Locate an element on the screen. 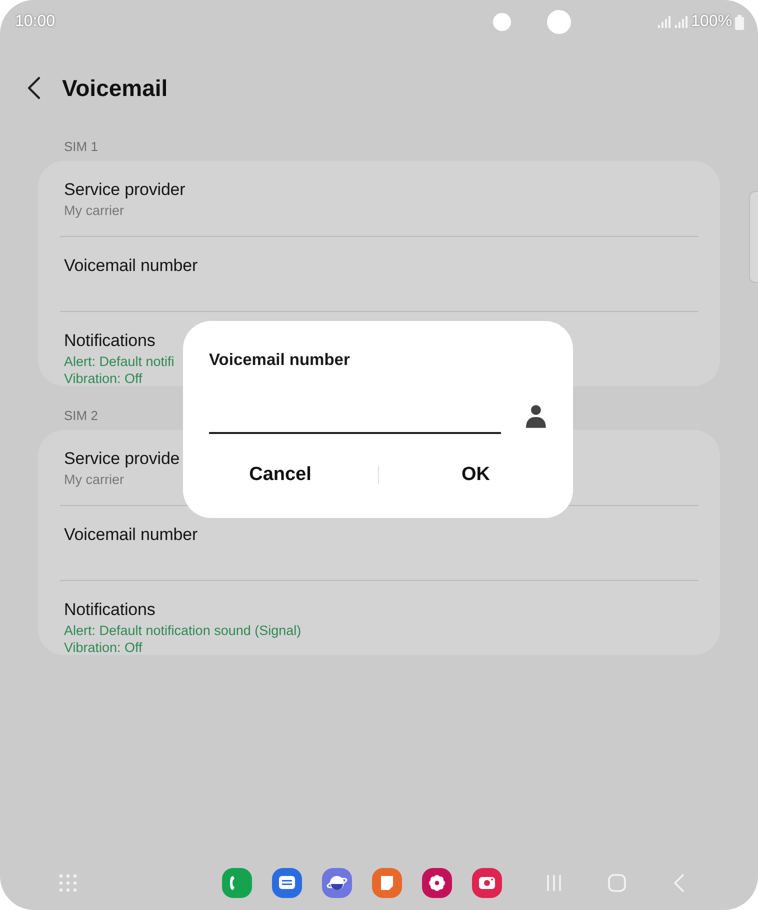  section-label: SIM 2 is located at coordinates (81, 415).